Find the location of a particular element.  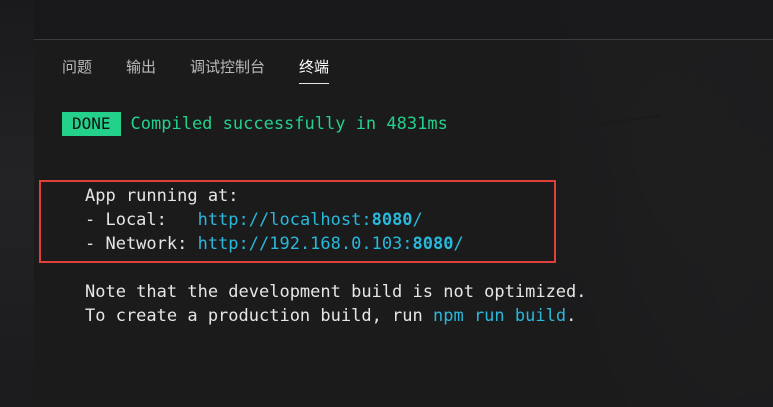

activity-gutter is located at coordinates (17, 203).